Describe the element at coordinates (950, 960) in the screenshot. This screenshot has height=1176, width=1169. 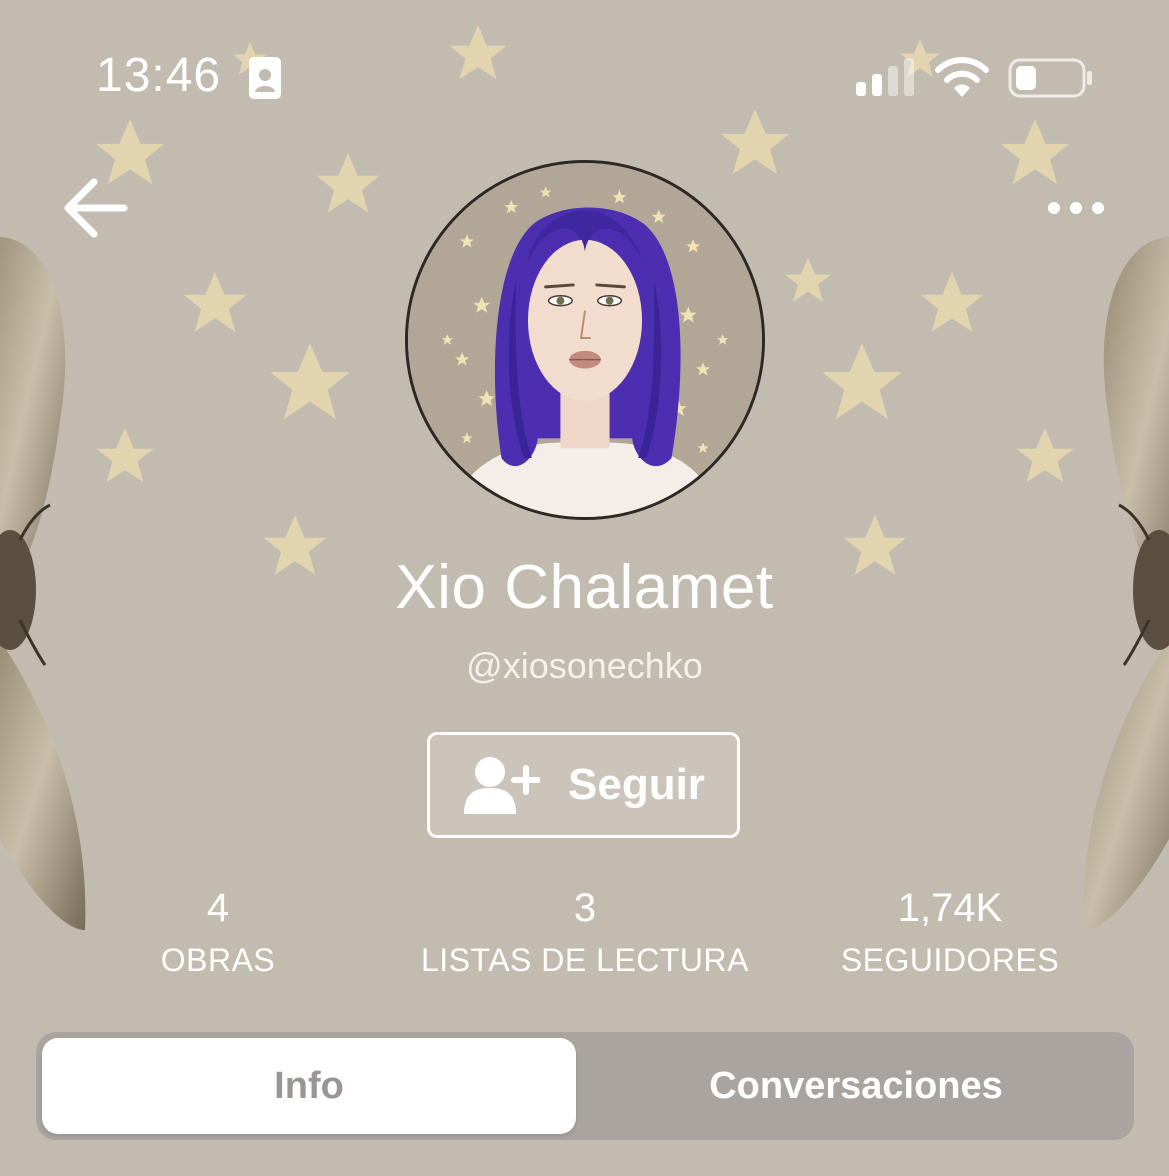
I see `stat-followers-label: SEGUIDORES` at that location.